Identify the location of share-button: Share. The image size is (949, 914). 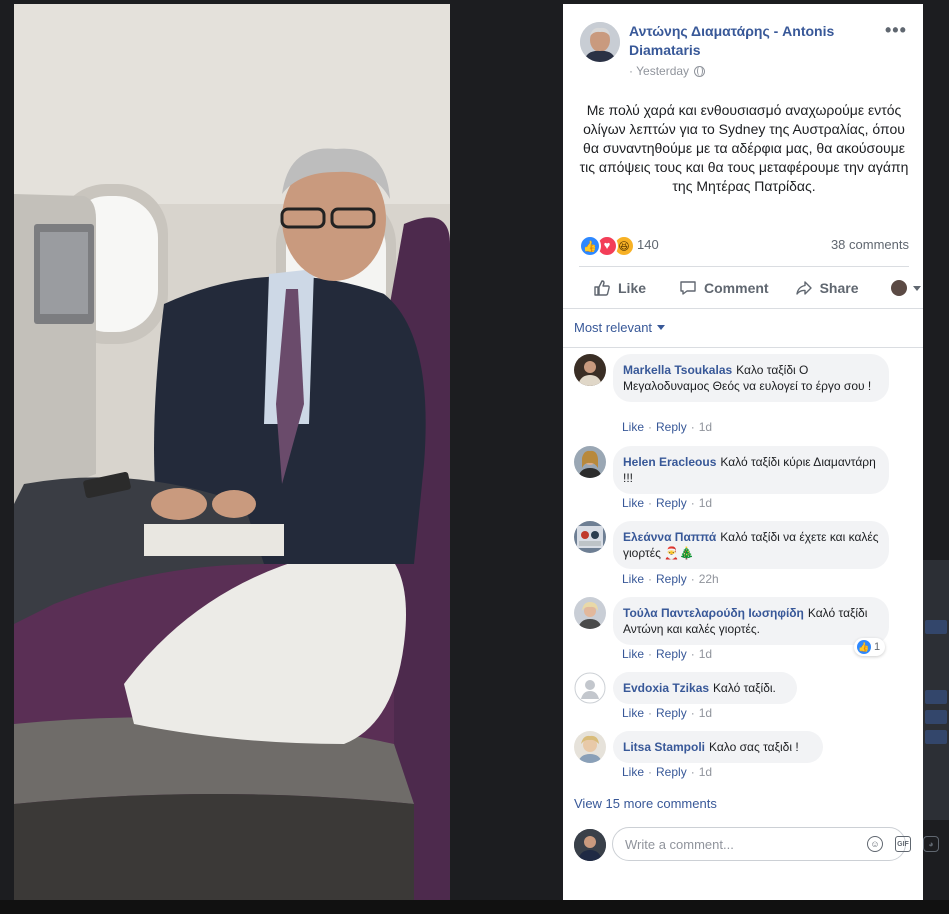
(827, 288).